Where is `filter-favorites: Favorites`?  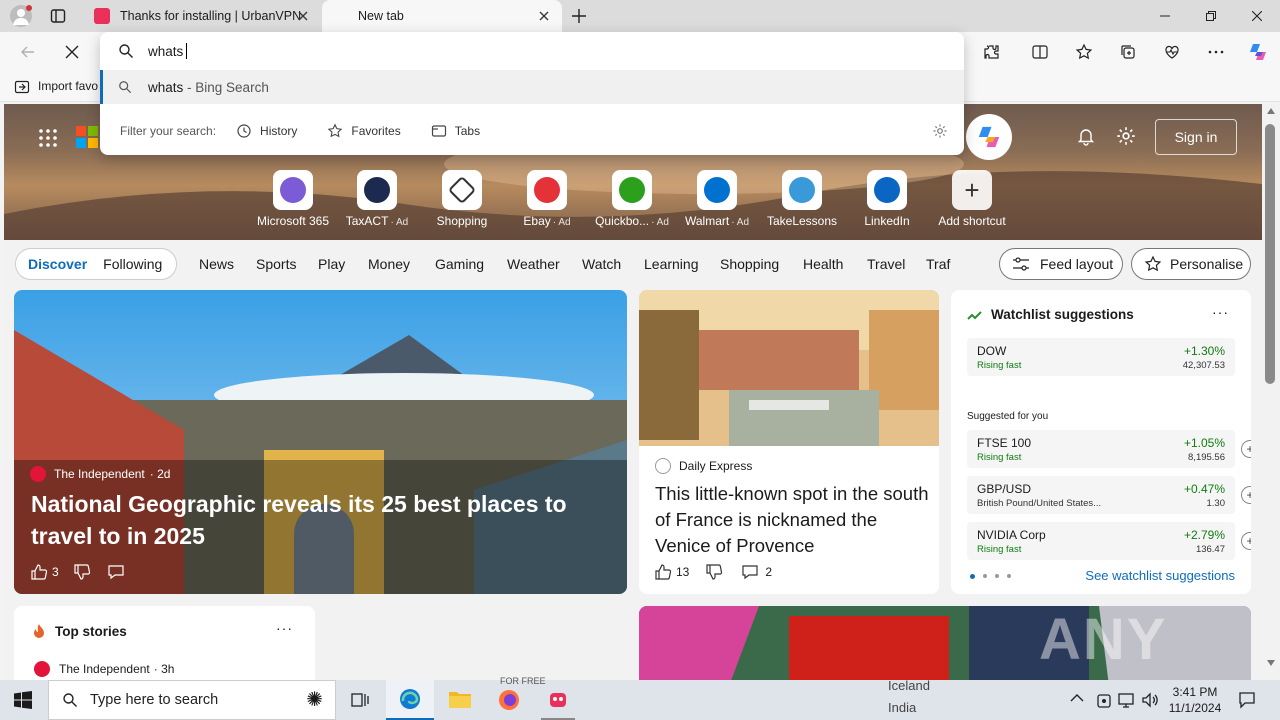
filter-favorites: Favorites is located at coordinates (364, 131).